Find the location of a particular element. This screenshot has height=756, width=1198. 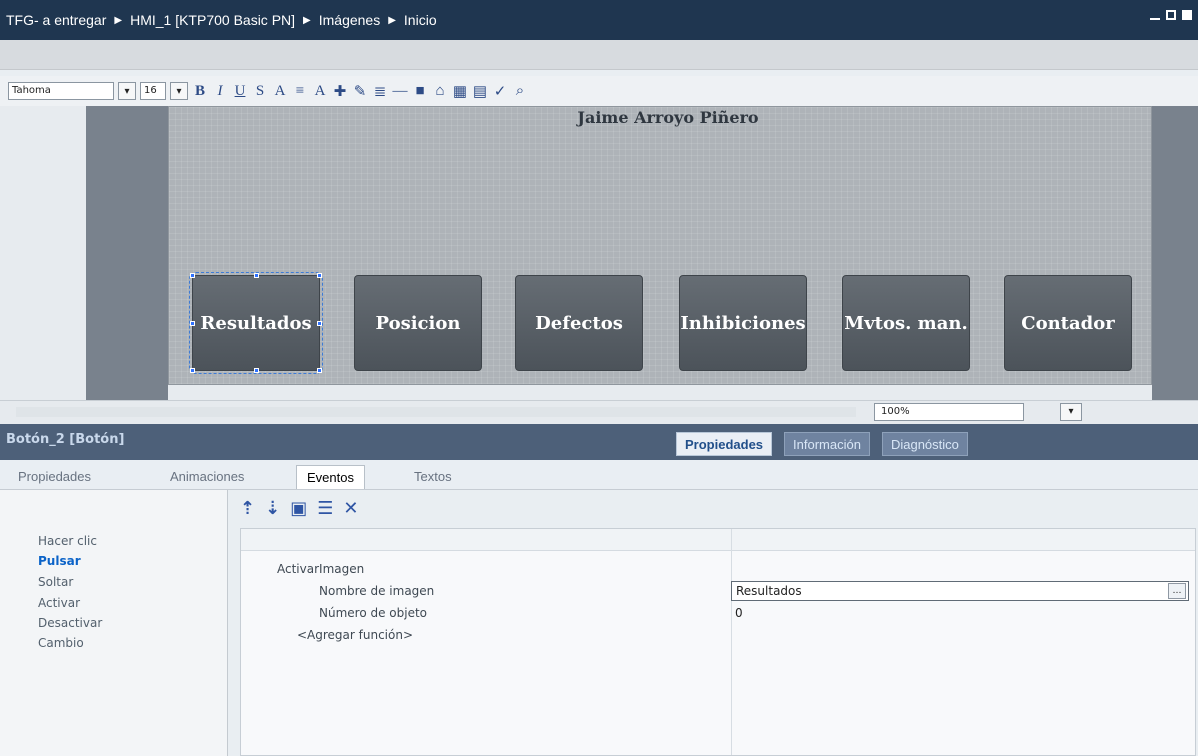

hmi-button-label: Resultados is located at coordinates (256, 323).